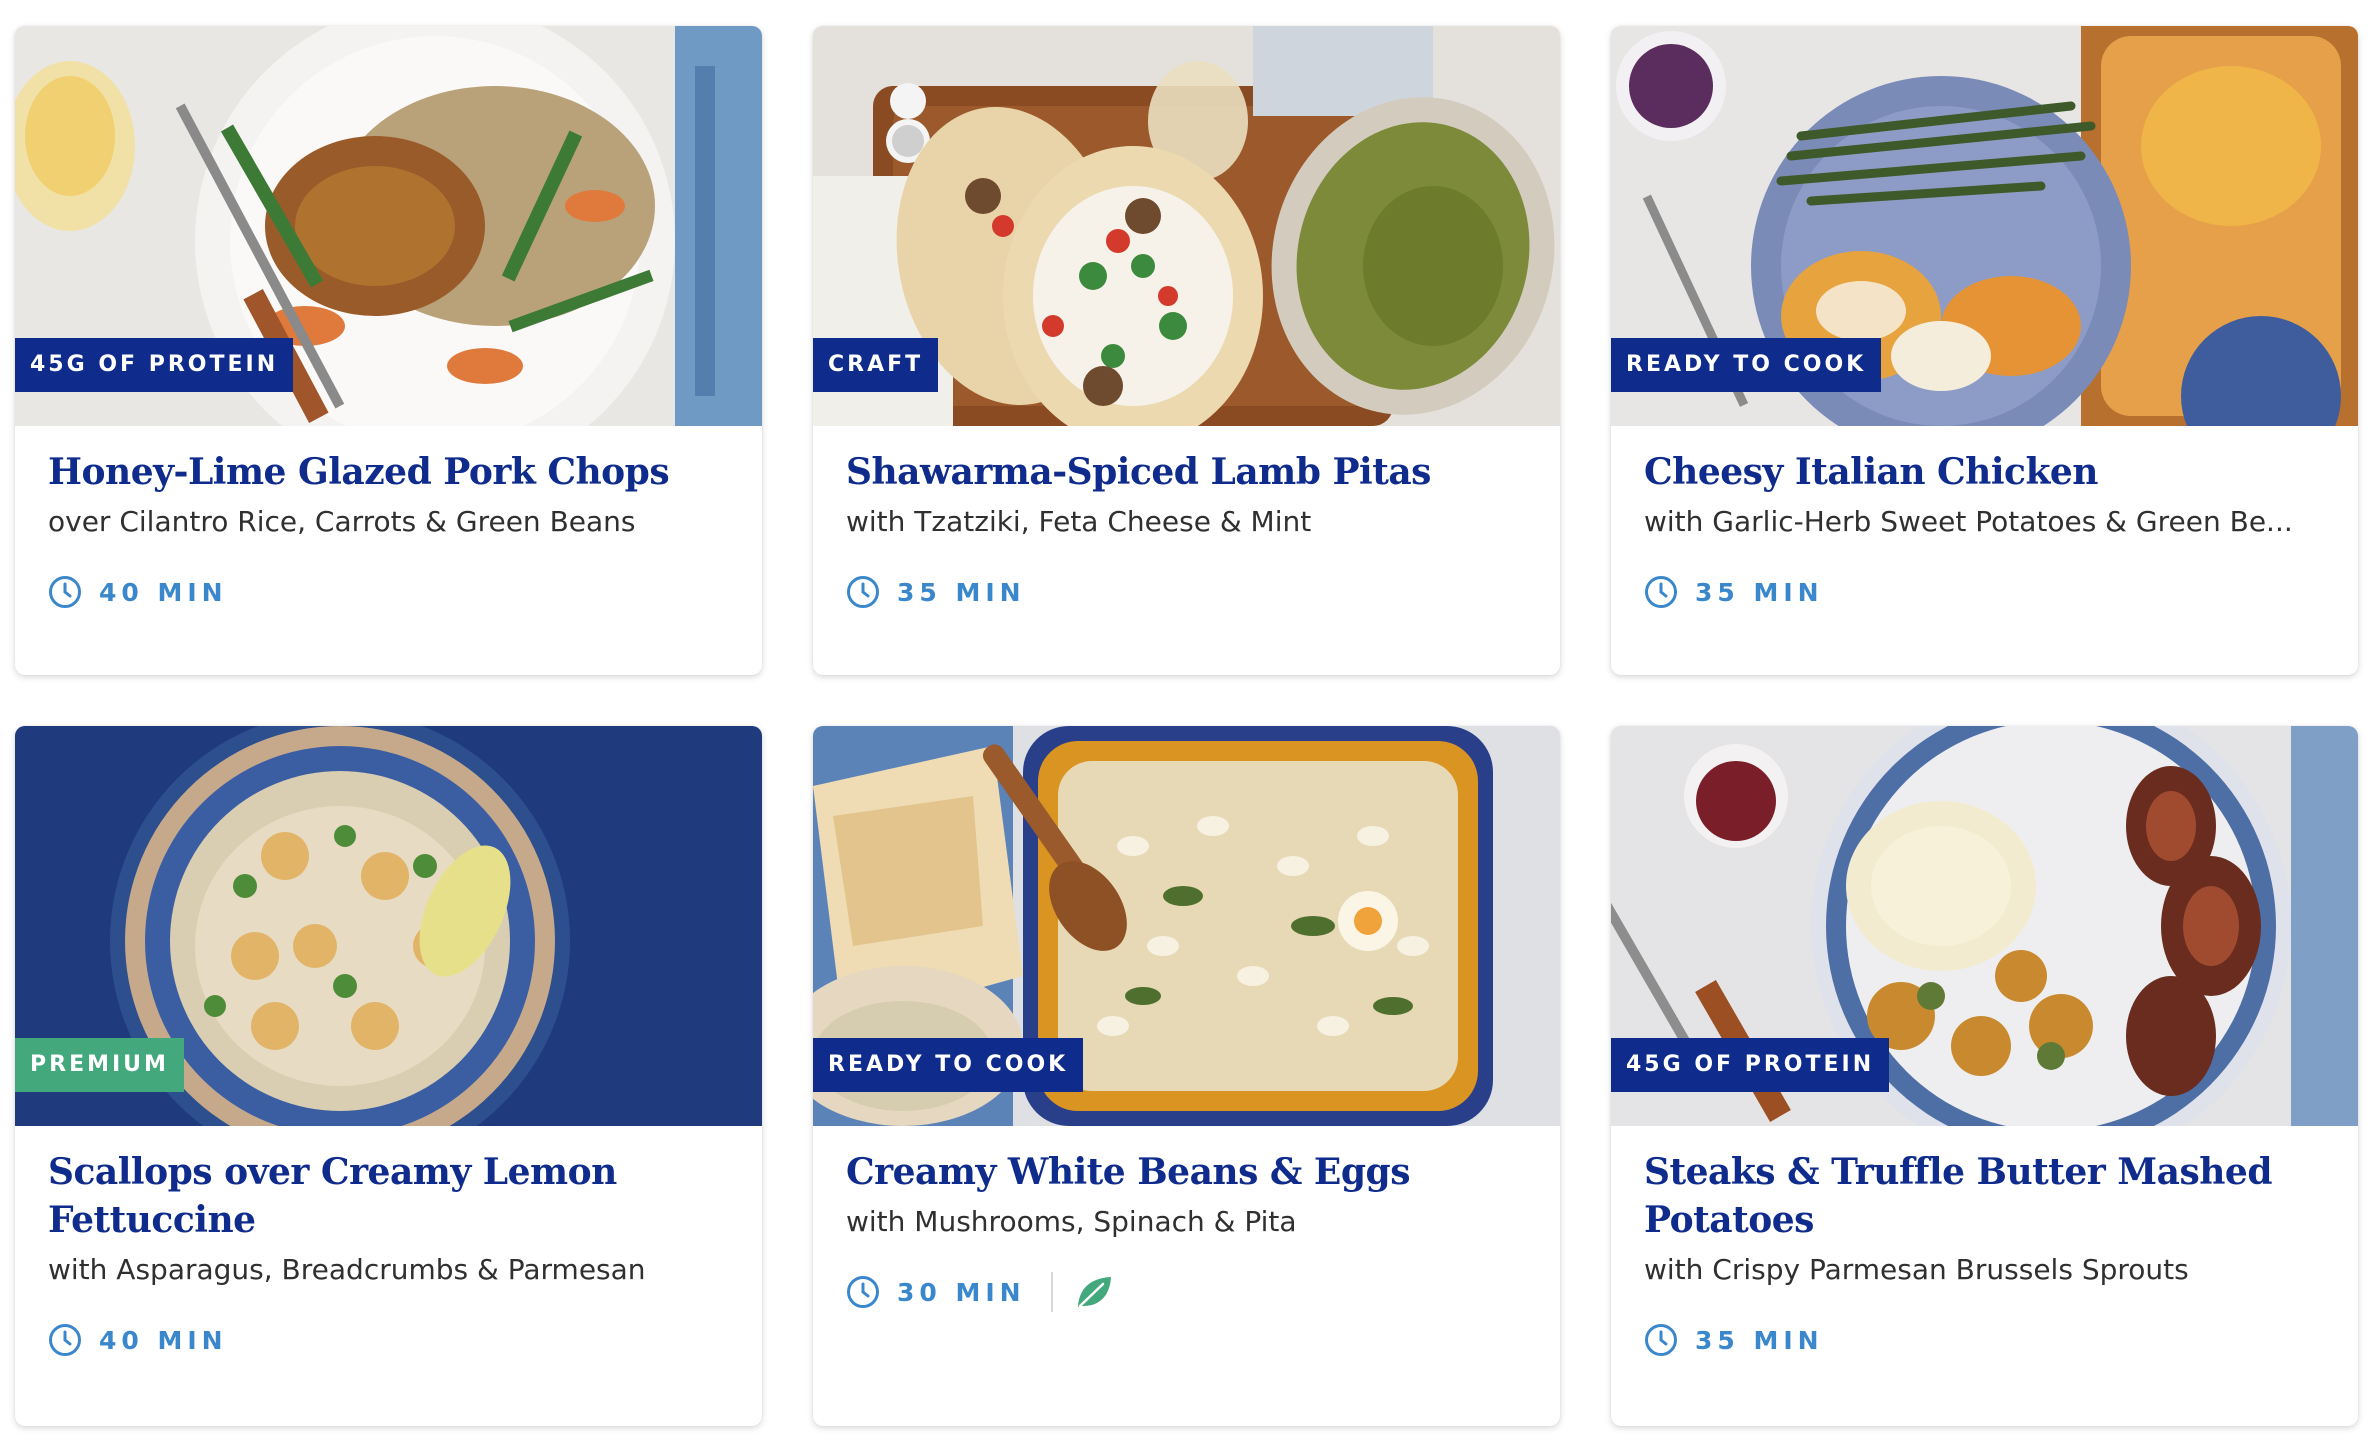 Image resolution: width=2374 pixels, height=1440 pixels. I want to click on recipe-subtitle: with Crispy Parmesan Brussels Sprouts, so click(1916, 1269).